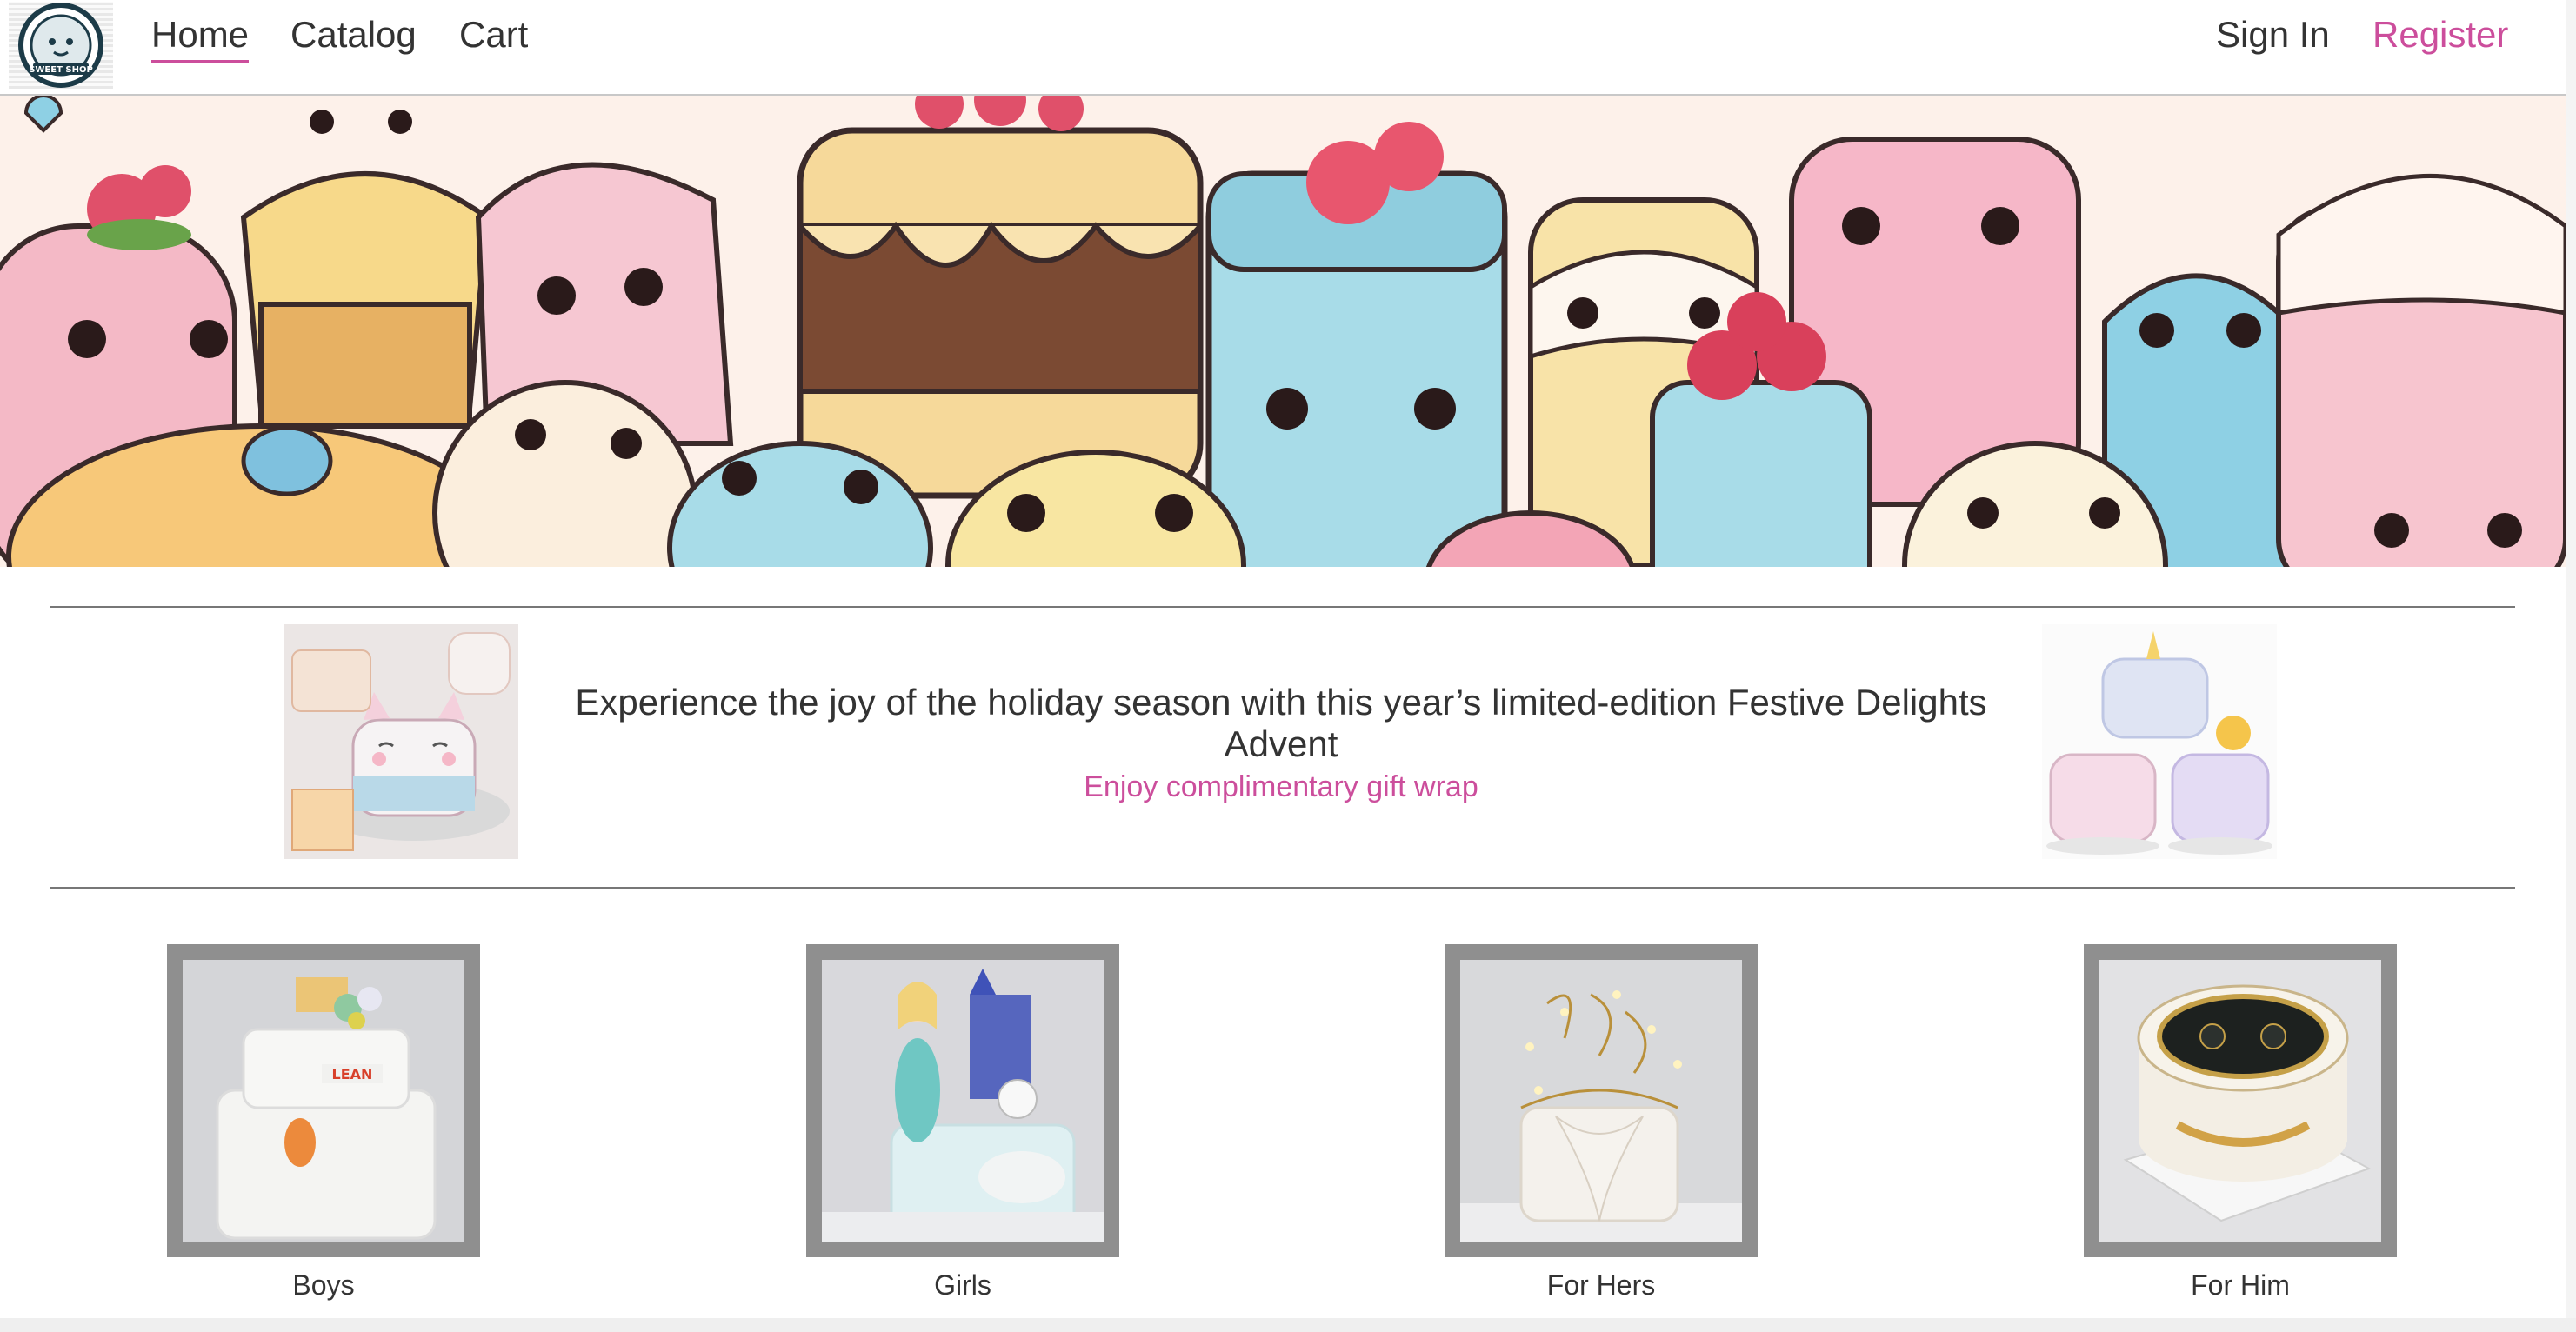 Image resolution: width=2576 pixels, height=1332 pixels. What do you see at coordinates (1601, 1285) in the screenshot?
I see `category-for-hers-label: For Hers` at bounding box center [1601, 1285].